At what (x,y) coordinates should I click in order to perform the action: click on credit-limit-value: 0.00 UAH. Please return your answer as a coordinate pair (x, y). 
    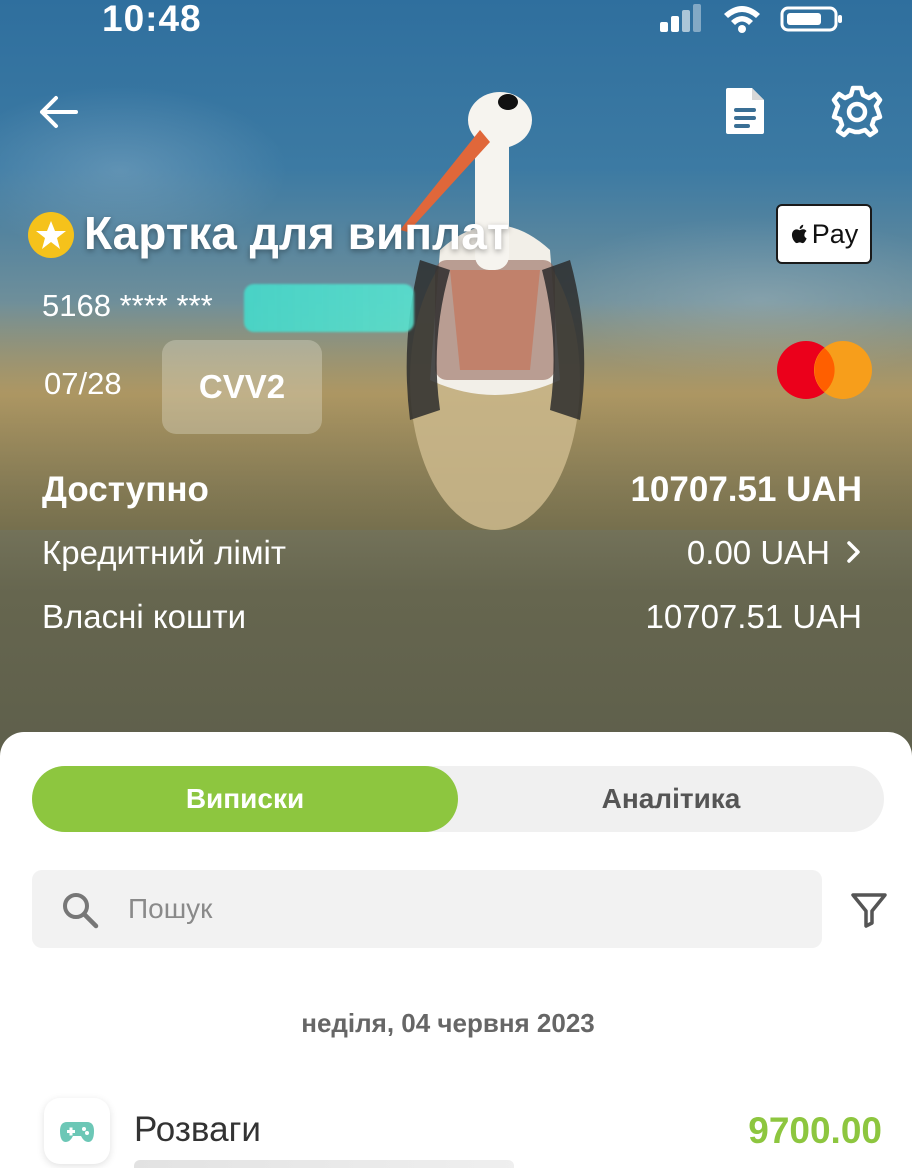
    Looking at the image, I should click on (758, 552).